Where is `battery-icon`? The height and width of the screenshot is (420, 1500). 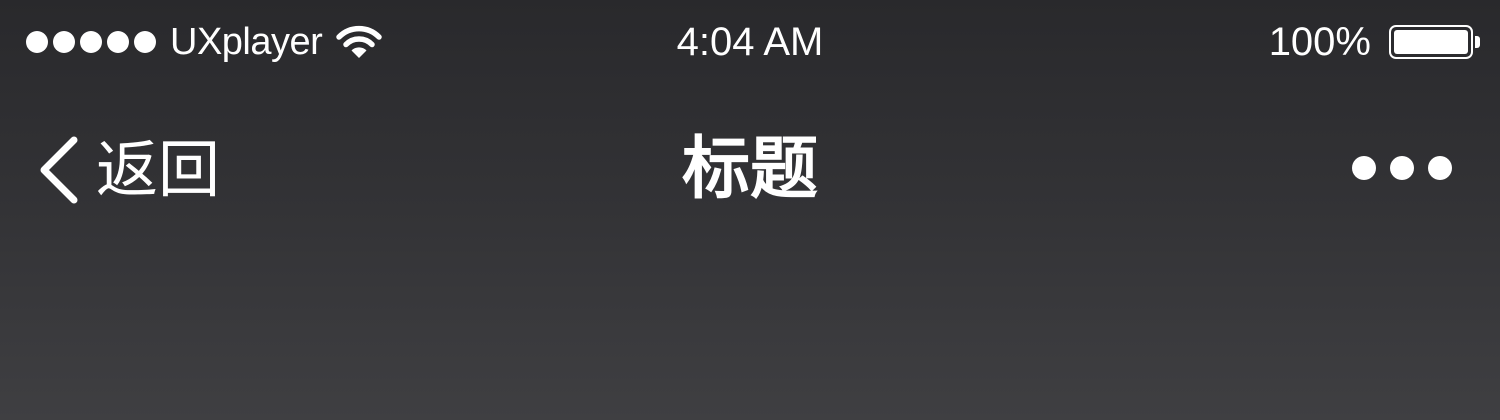 battery-icon is located at coordinates (1434, 42).